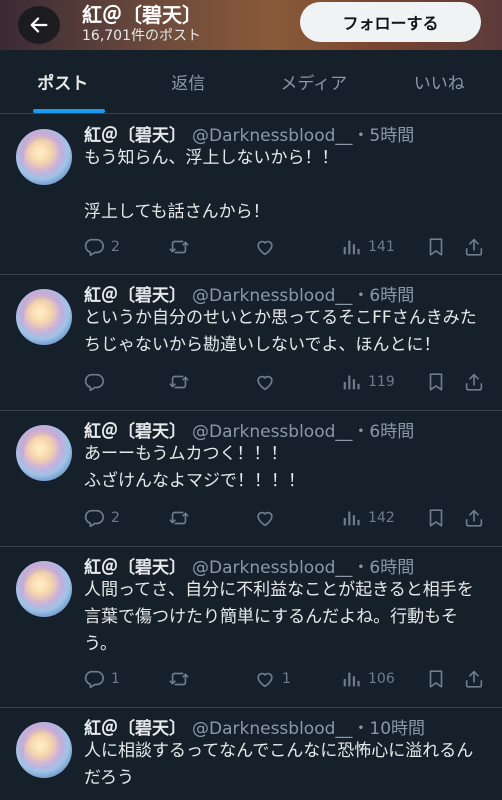 This screenshot has height=800, width=502. What do you see at coordinates (115, 679) in the screenshot?
I see `reply-count: 1` at bounding box center [115, 679].